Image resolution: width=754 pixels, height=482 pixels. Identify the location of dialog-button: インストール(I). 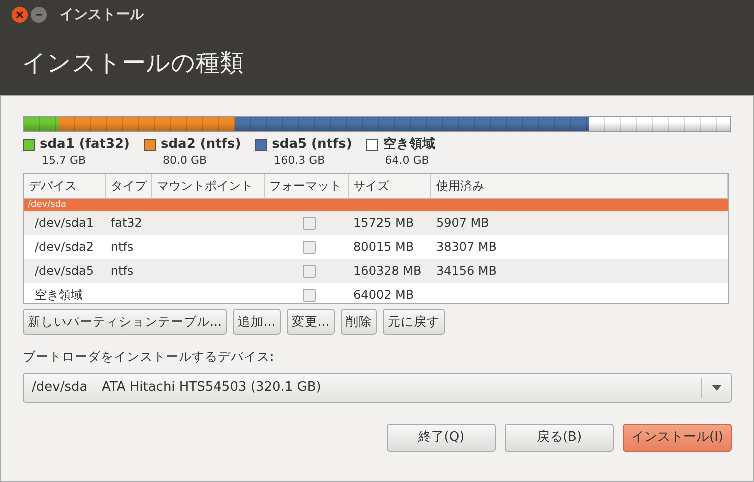
(677, 438).